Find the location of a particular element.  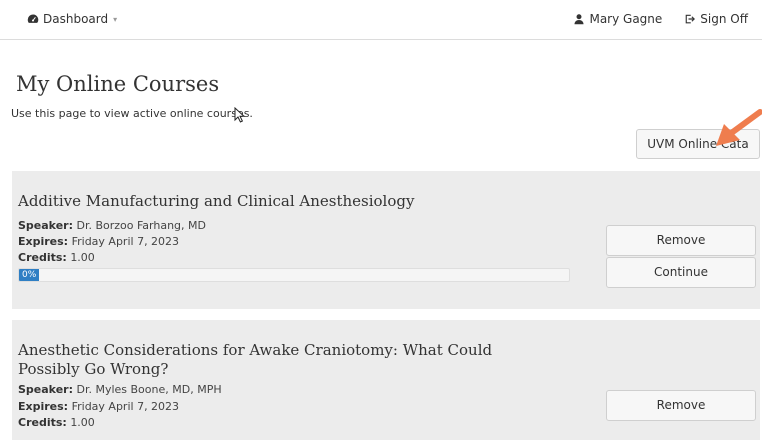

sign-off-link: Sign Off is located at coordinates (716, 19).